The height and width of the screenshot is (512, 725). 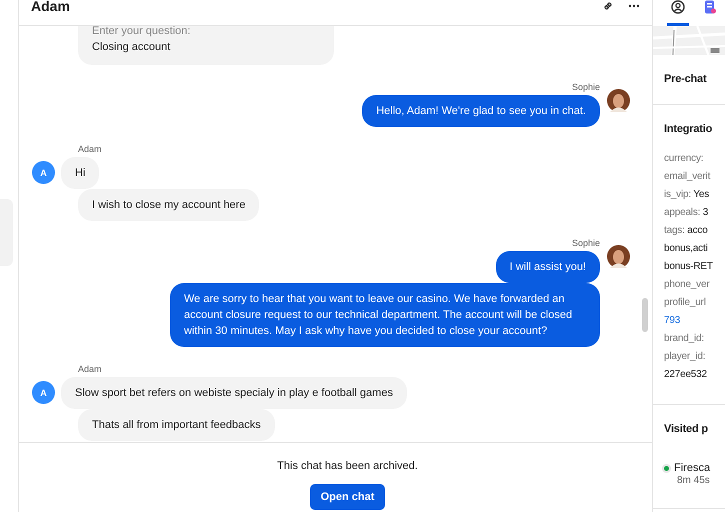 What do you see at coordinates (347, 466) in the screenshot?
I see `archived-notice: This chat has been archived.` at bounding box center [347, 466].